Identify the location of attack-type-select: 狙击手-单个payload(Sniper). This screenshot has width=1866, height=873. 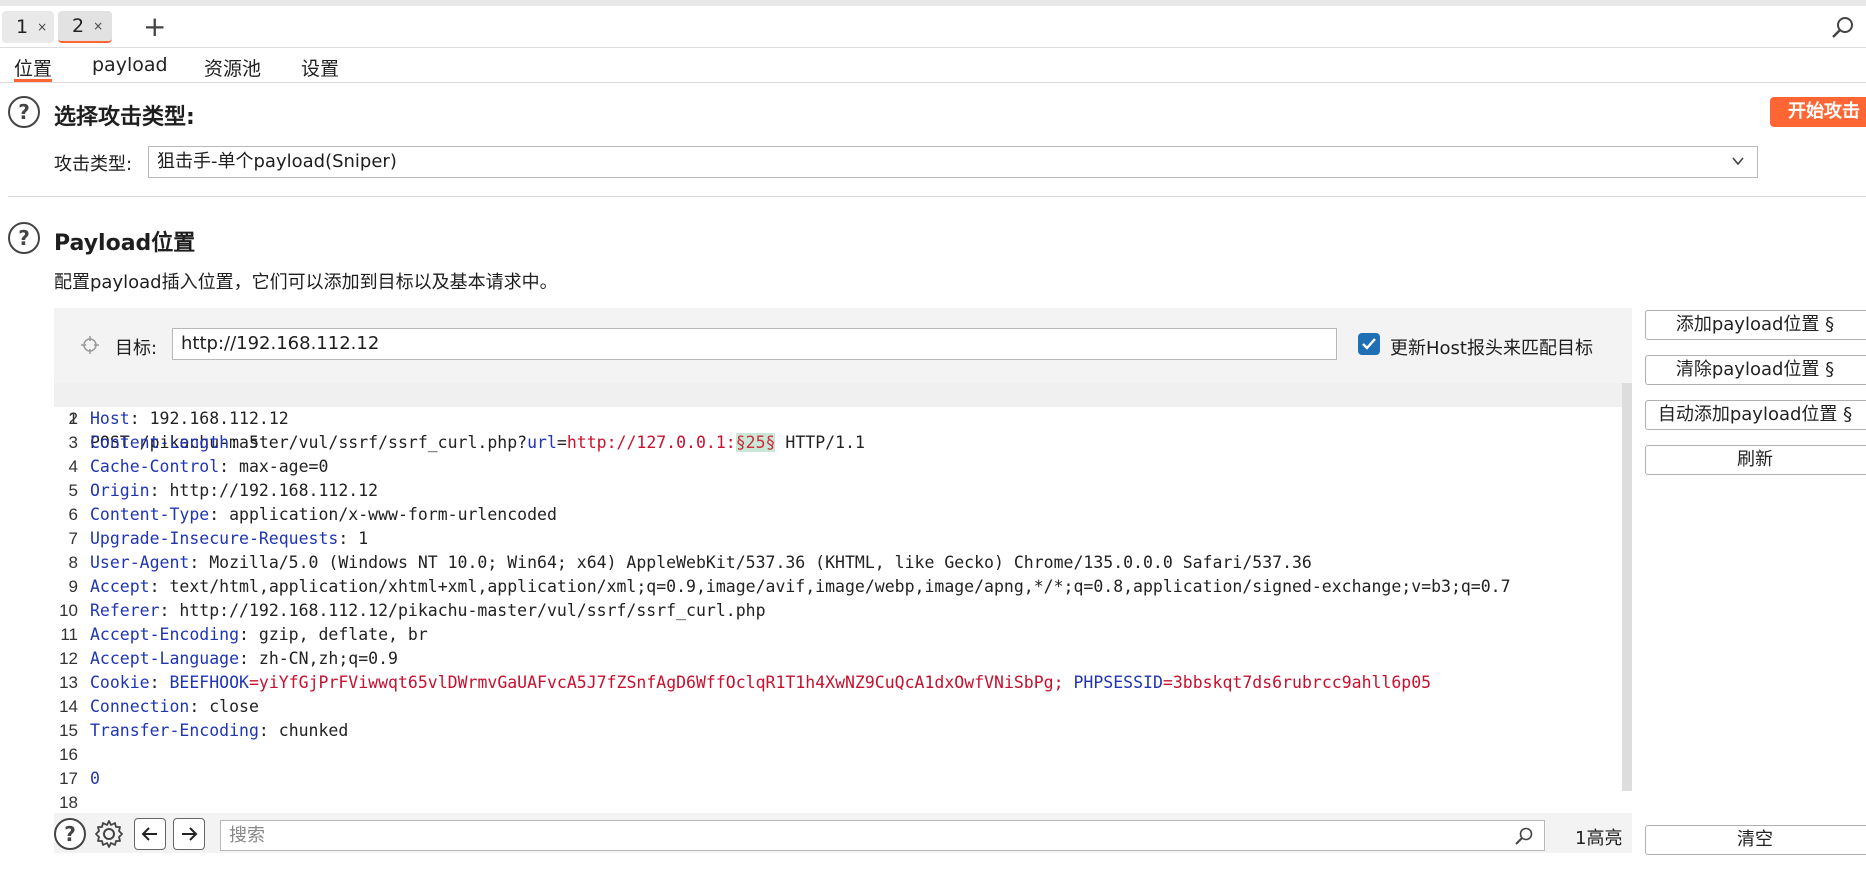
(953, 162).